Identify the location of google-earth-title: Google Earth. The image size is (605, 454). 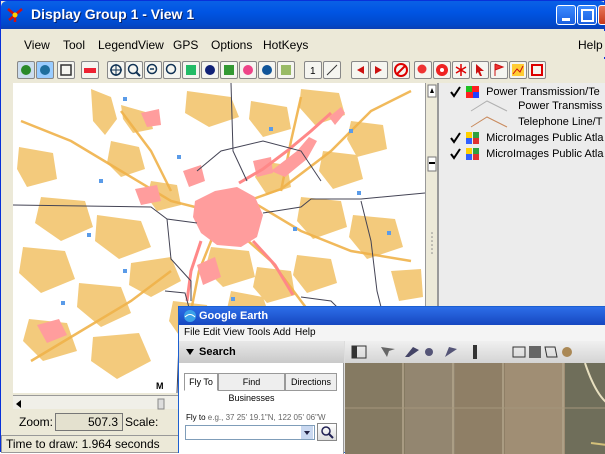
(234, 316).